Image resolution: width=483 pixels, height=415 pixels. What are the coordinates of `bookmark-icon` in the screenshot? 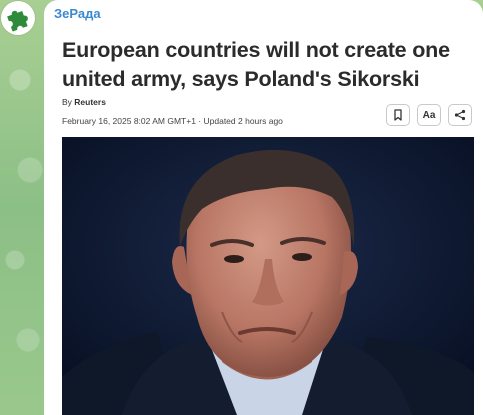 It's located at (398, 115).